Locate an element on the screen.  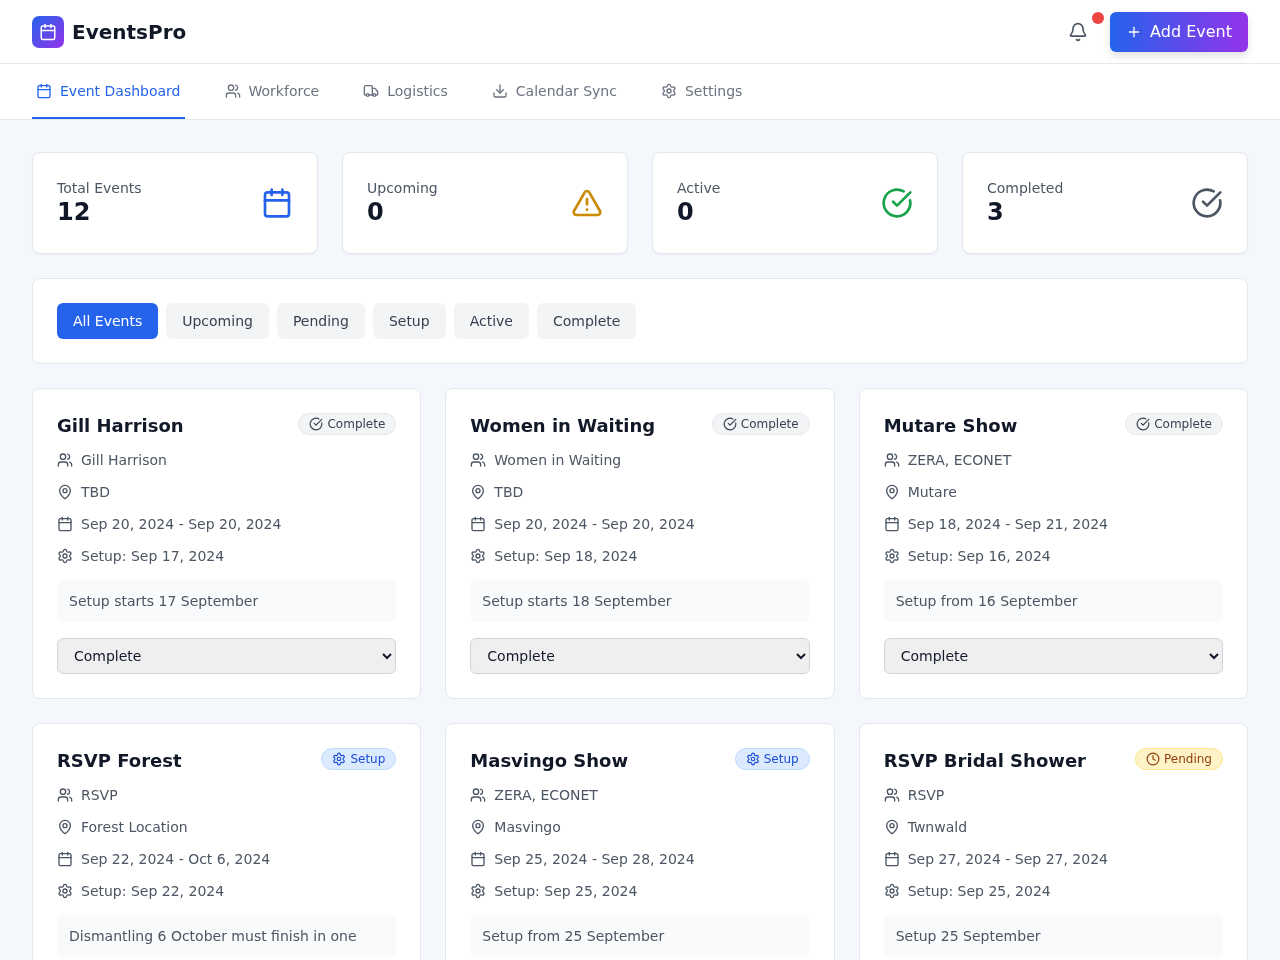
stat-label: Total Events is located at coordinates (99, 188).